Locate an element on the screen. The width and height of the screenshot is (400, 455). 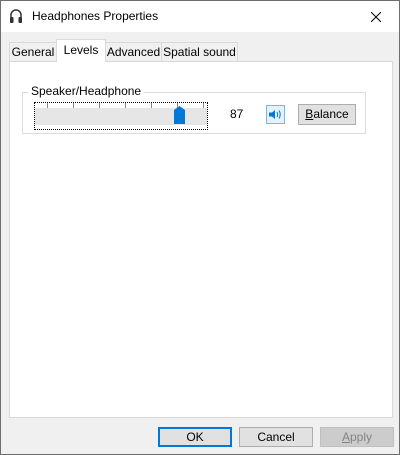
title-bar: Headphones Properties is located at coordinates (200, 16).